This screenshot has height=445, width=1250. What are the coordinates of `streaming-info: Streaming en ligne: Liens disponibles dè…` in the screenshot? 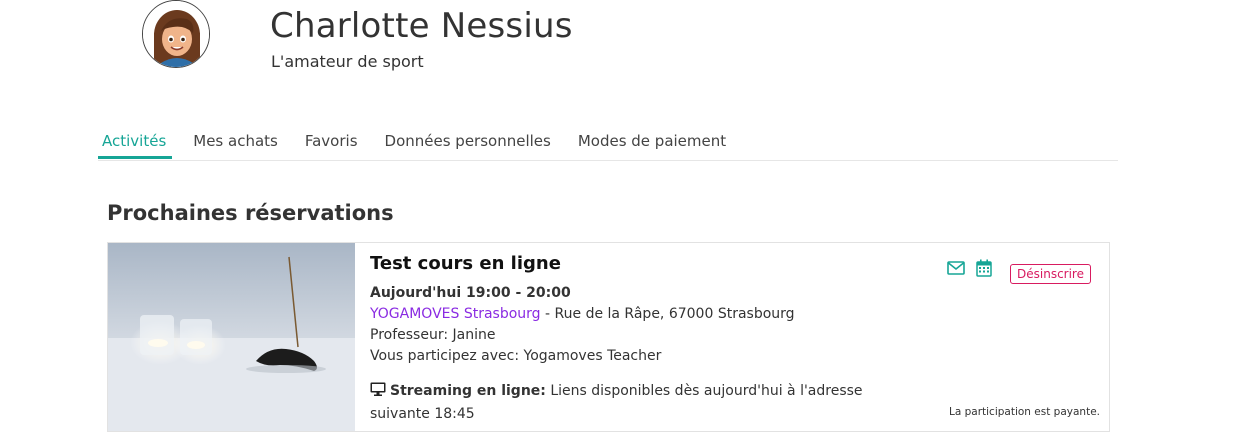 It's located at (620, 403).